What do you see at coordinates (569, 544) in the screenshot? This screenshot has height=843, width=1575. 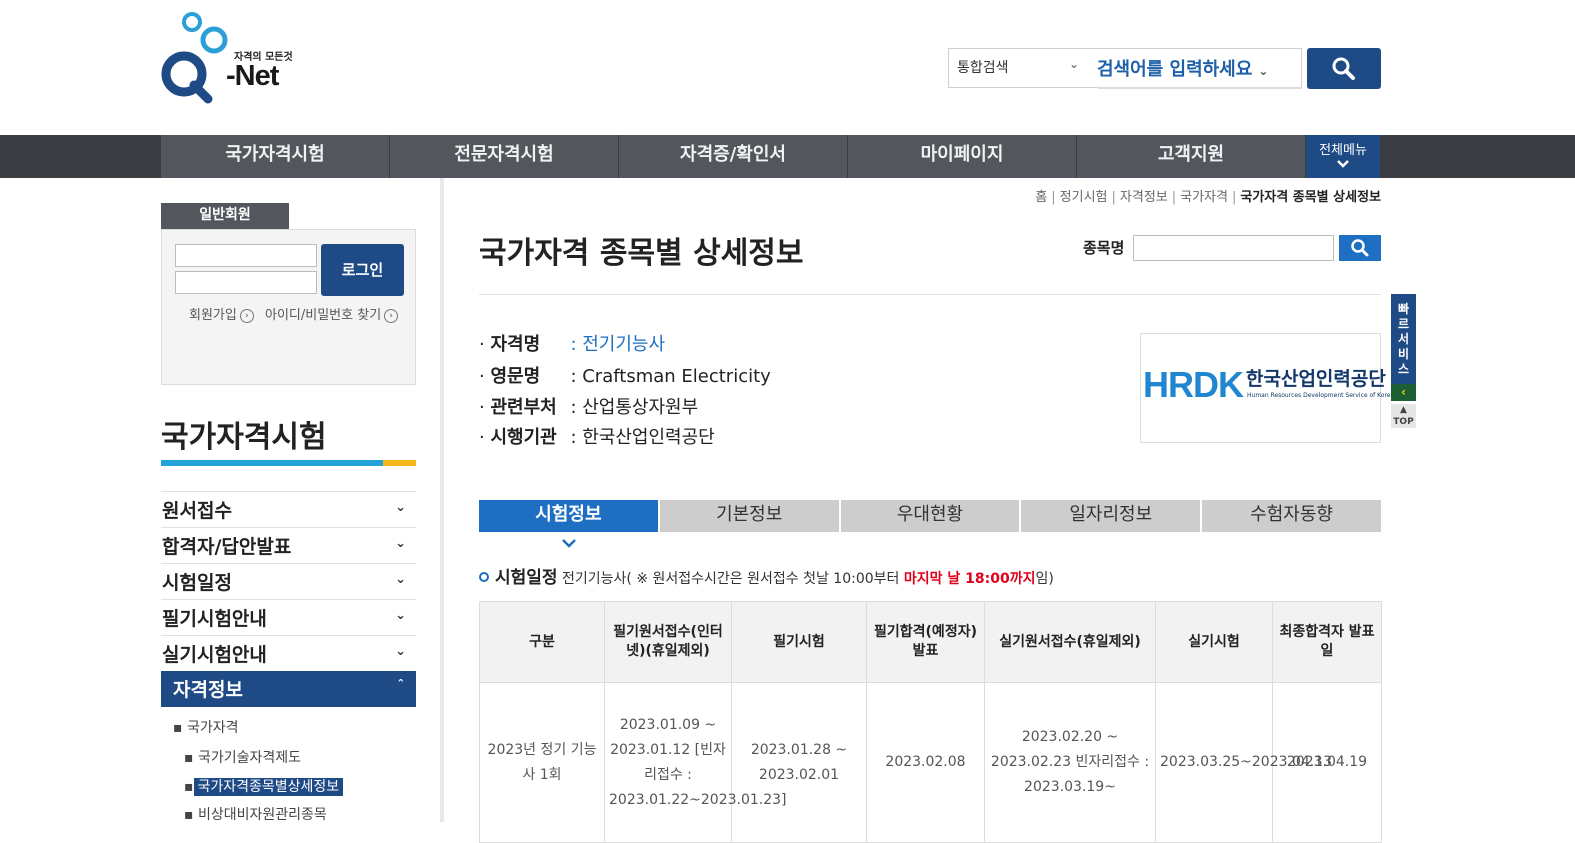 I see `active-tab-pointer-icon` at bounding box center [569, 544].